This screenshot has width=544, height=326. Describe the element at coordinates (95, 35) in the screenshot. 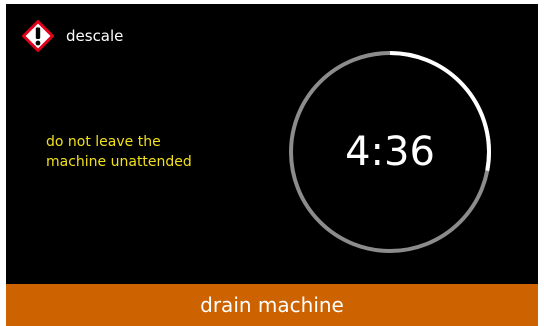

I see `page-title: descale` at that location.